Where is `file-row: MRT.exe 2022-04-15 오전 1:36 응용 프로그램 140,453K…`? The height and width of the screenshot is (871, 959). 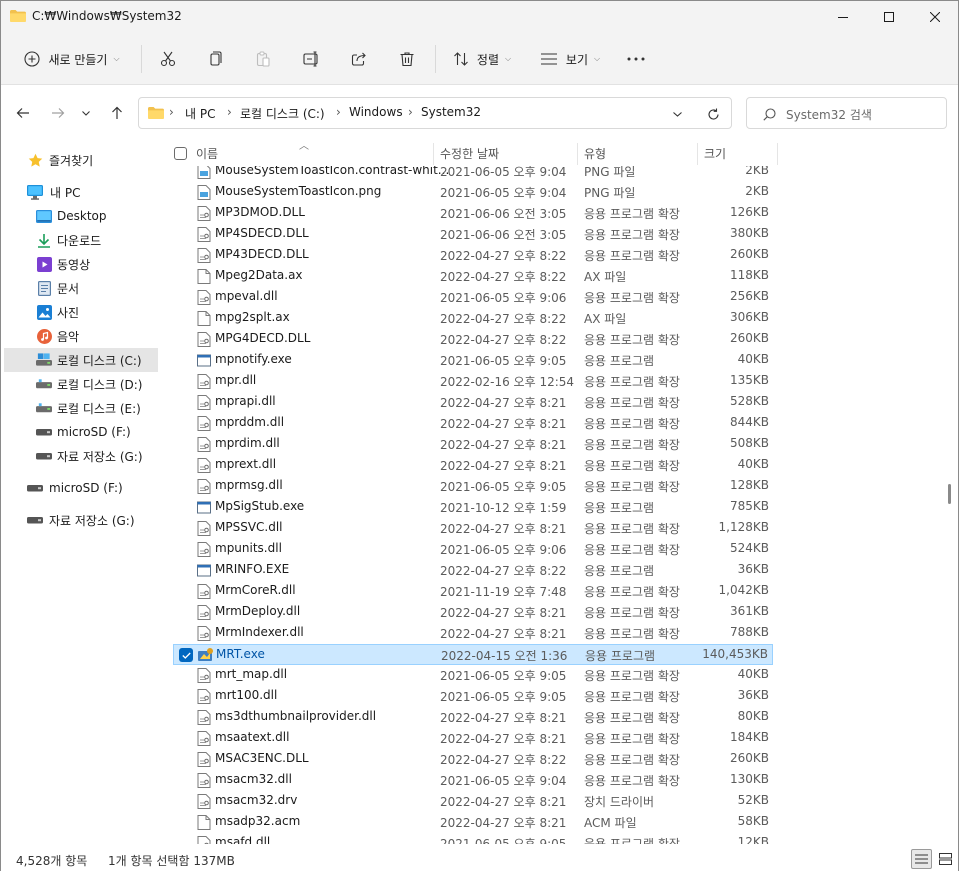 file-row: MRT.exe 2022-04-15 오전 1:36 응용 프로그램 140,453K… is located at coordinates (473, 654).